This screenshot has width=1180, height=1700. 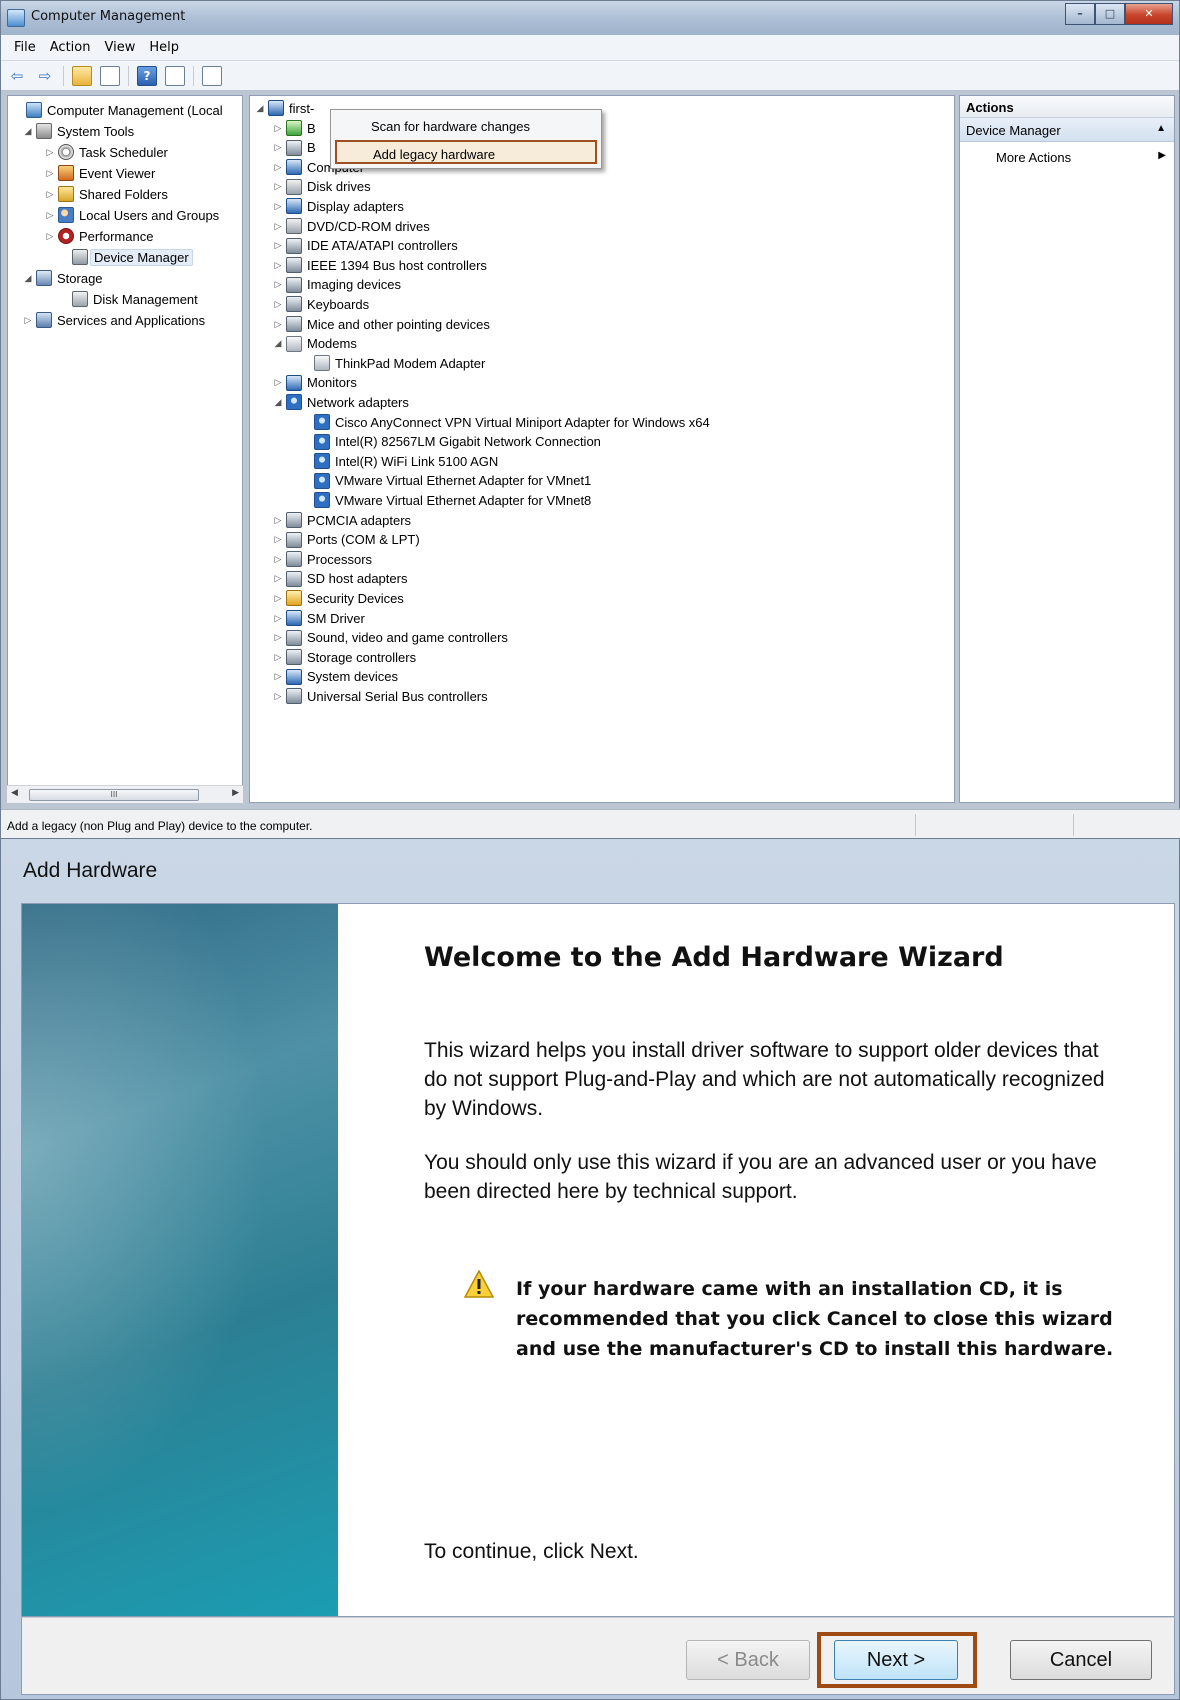 I want to click on device-category: ▷ Display adapters, so click(x=338, y=206).